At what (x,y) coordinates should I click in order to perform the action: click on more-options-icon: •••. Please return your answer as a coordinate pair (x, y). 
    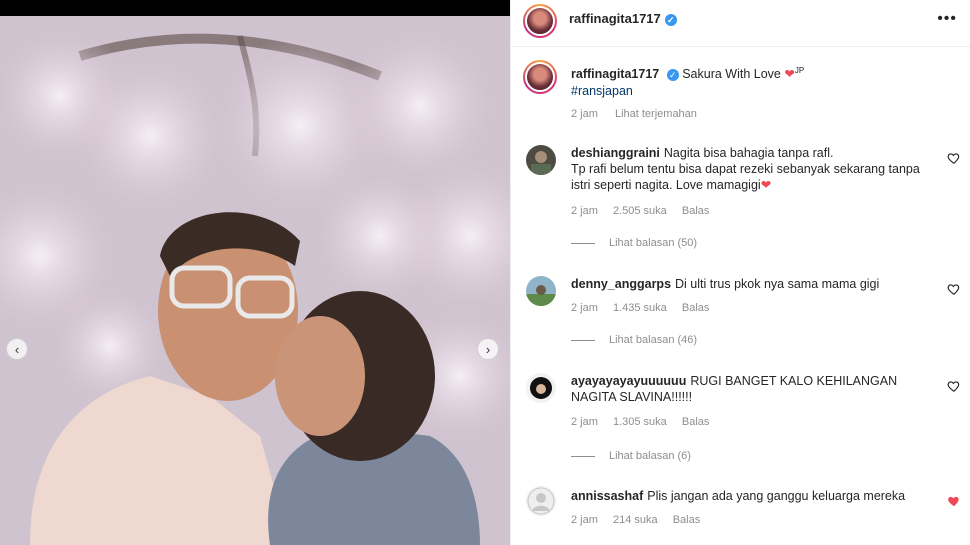
    Looking at the image, I should click on (947, 19).